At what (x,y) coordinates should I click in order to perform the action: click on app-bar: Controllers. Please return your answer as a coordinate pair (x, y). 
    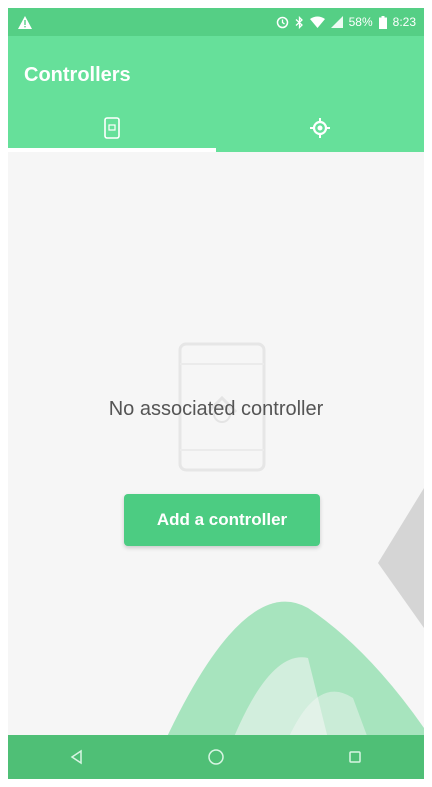
    Looking at the image, I should click on (216, 94).